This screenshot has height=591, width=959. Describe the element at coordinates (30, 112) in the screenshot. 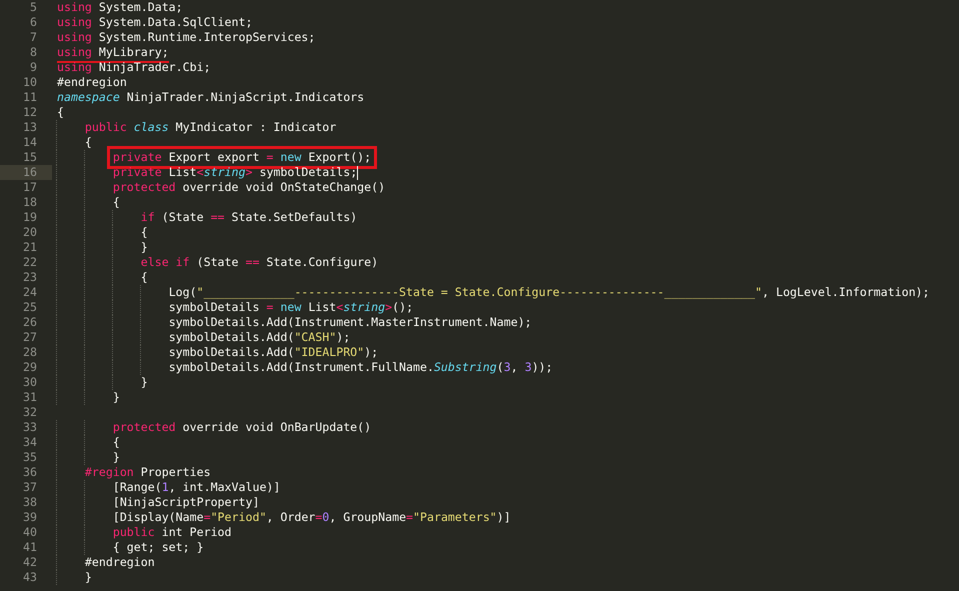

I see `line-number: 12` at that location.